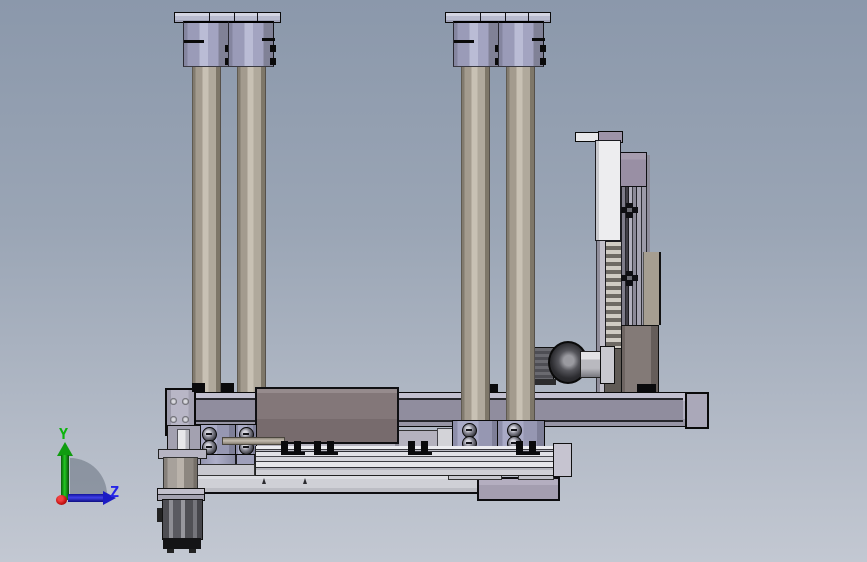 This screenshot has height=562, width=867. Describe the element at coordinates (562, 460) in the screenshot. I see `rail-end-plate` at that location.